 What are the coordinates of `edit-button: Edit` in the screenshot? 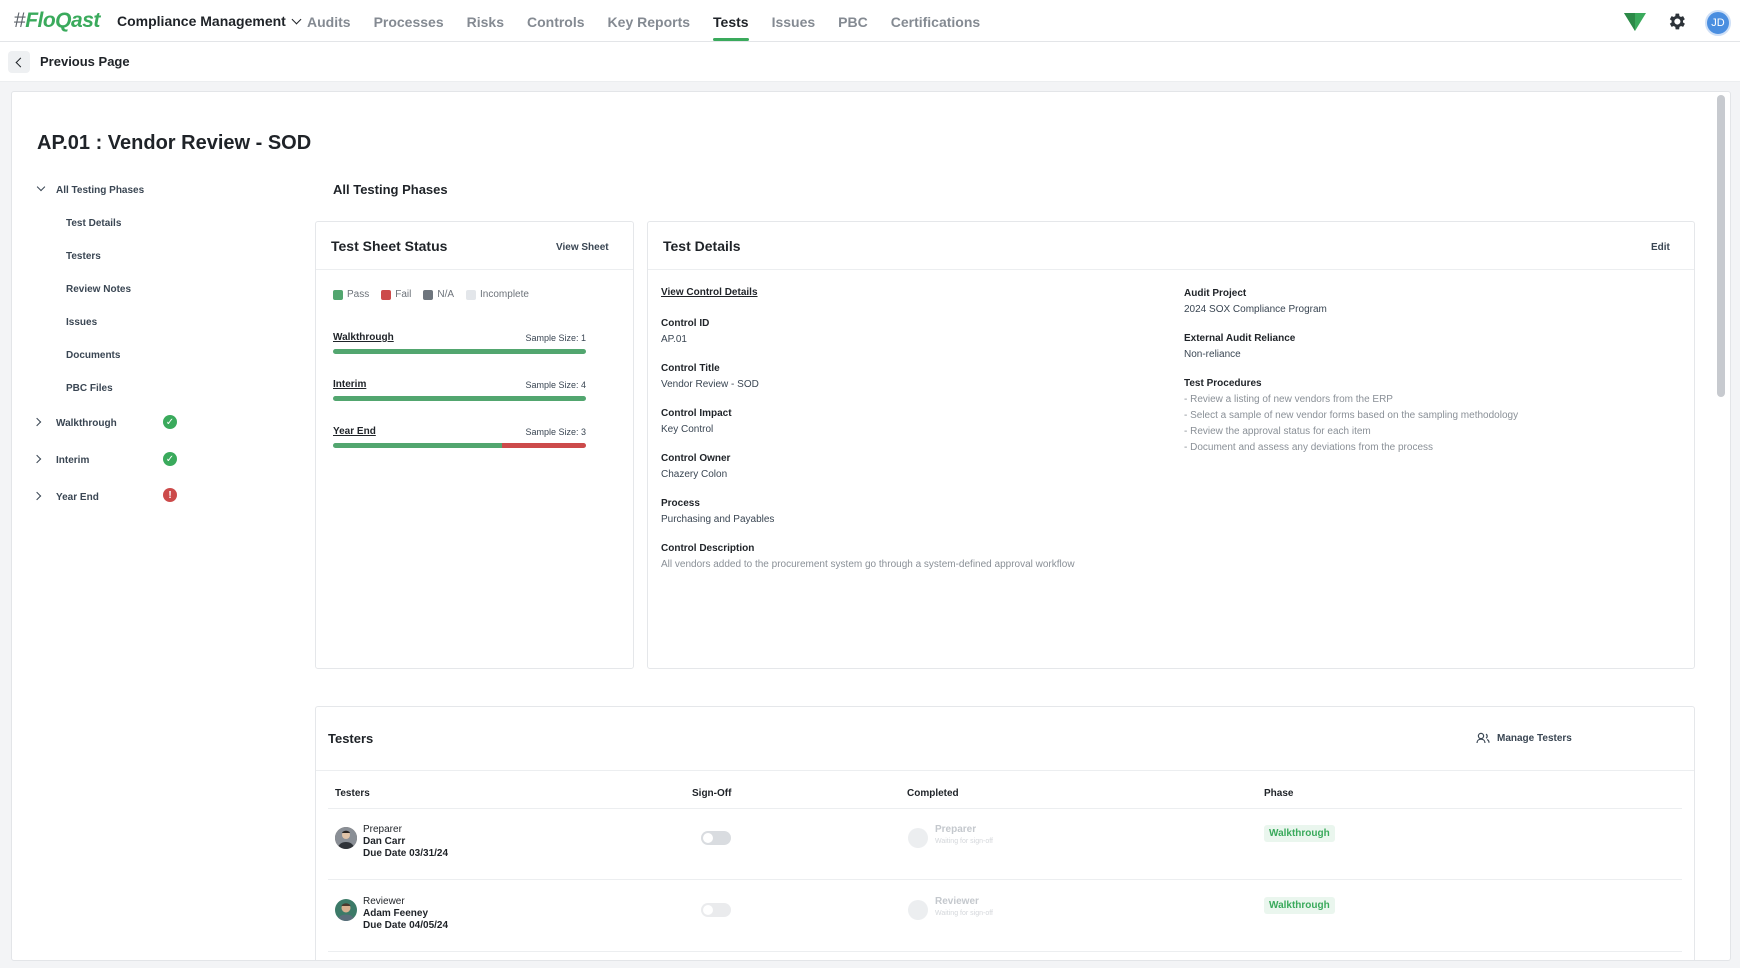 It's located at (1660, 247).